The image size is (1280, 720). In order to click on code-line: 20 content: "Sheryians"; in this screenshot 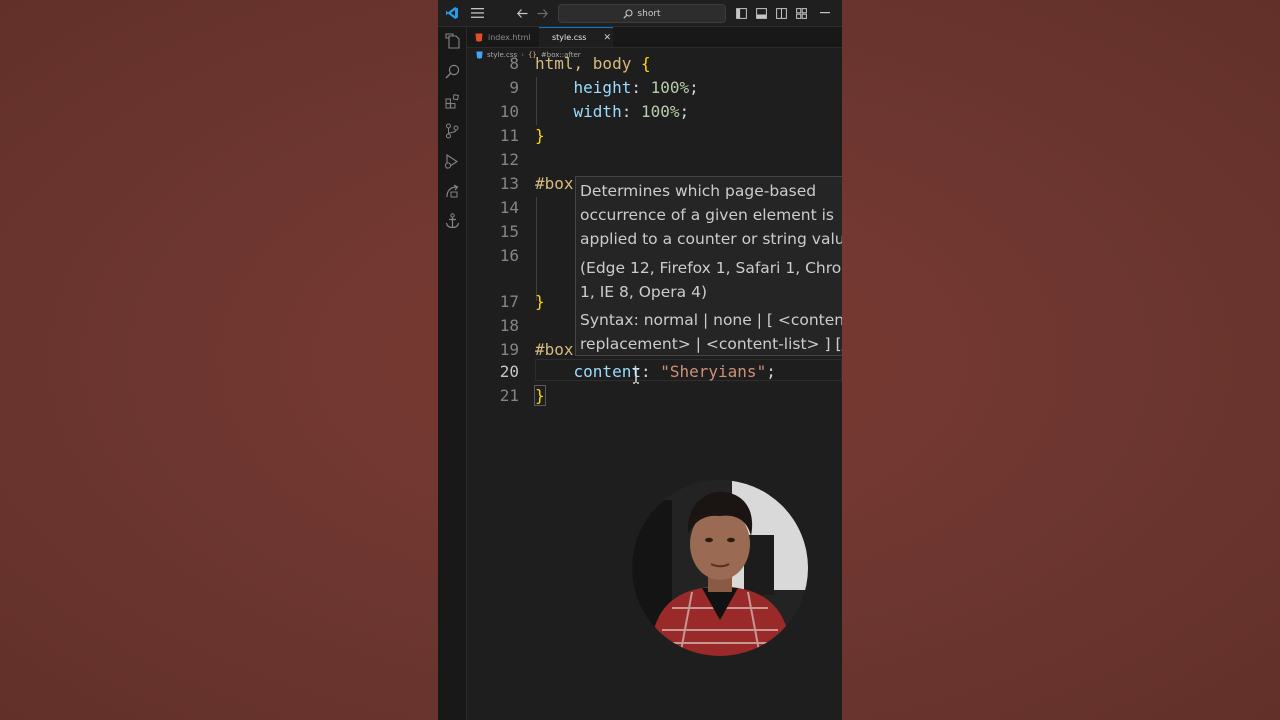, I will do `click(654, 371)`.